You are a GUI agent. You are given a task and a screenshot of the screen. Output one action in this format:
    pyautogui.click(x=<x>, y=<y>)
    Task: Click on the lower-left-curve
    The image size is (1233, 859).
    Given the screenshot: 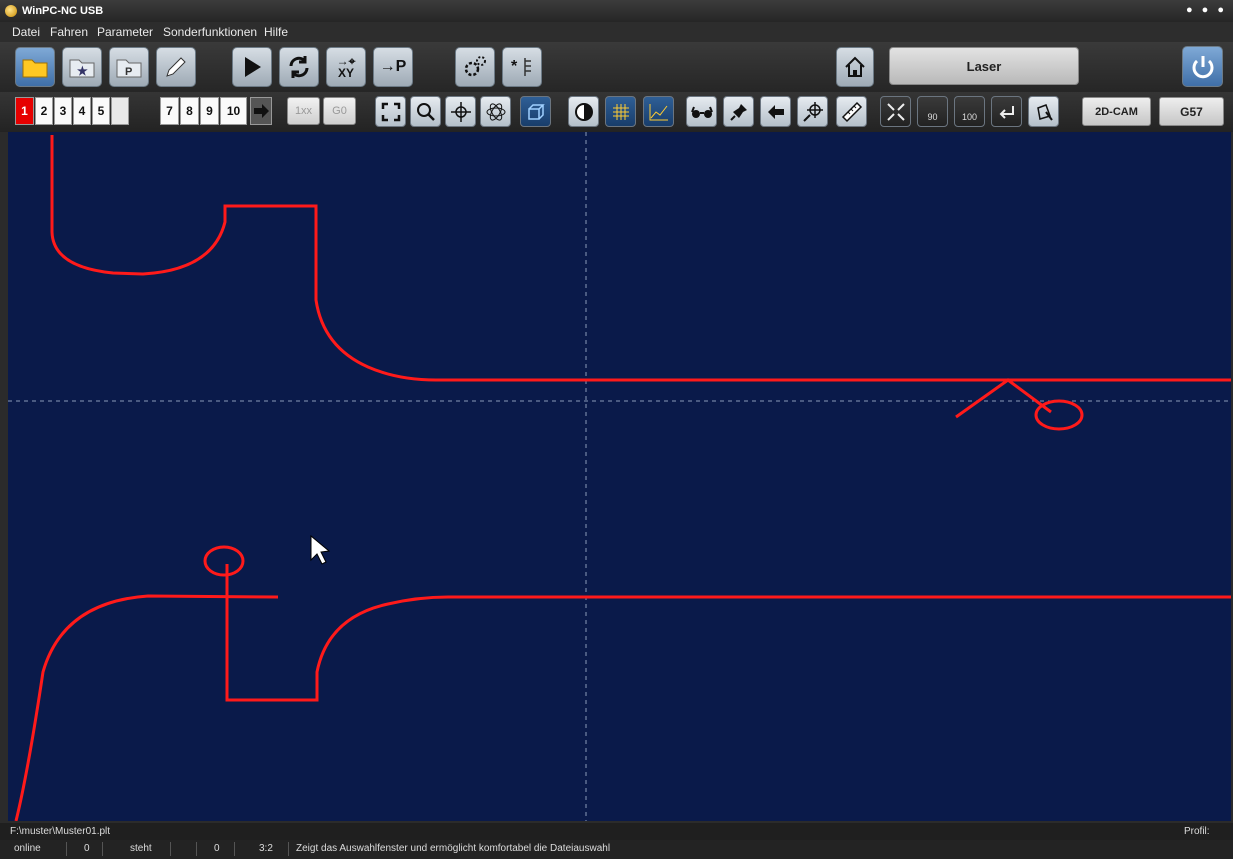 What is the action you would take?
    pyautogui.click(x=146, y=707)
    